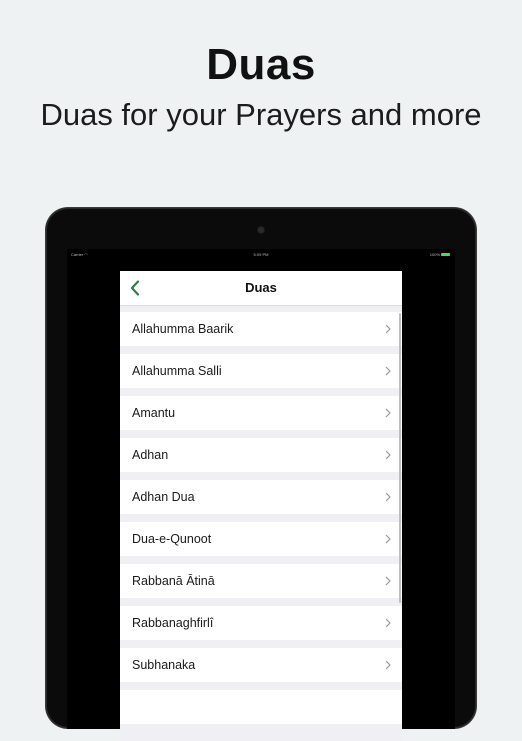  Describe the element at coordinates (261, 329) in the screenshot. I see `list-item: Allahumma Baarik` at that location.